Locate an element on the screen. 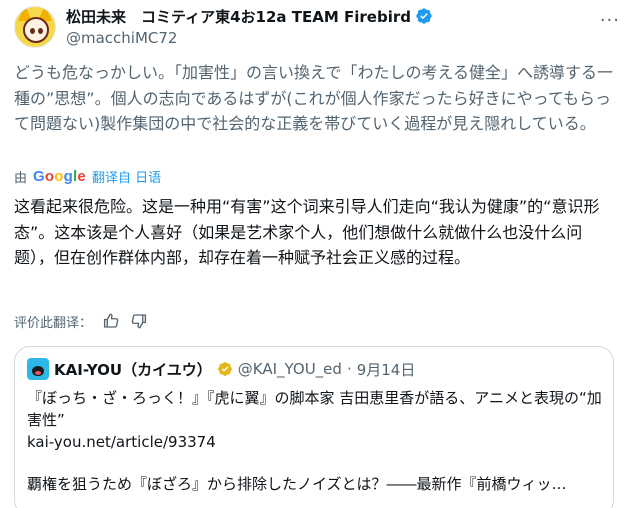 This screenshot has width=640, height=508. gold-verified-badge-icon is located at coordinates (224, 369).